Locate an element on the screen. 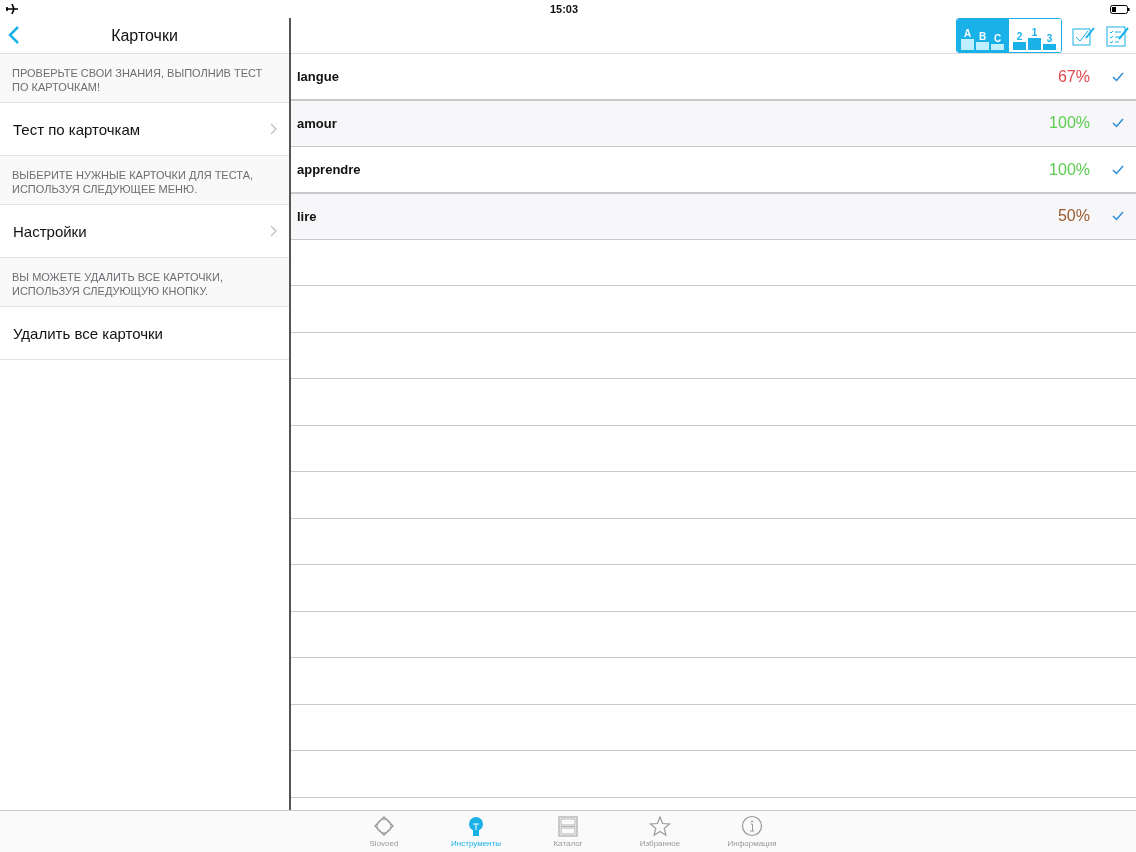 This screenshot has height=852, width=1136. info-icon is located at coordinates (752, 826).